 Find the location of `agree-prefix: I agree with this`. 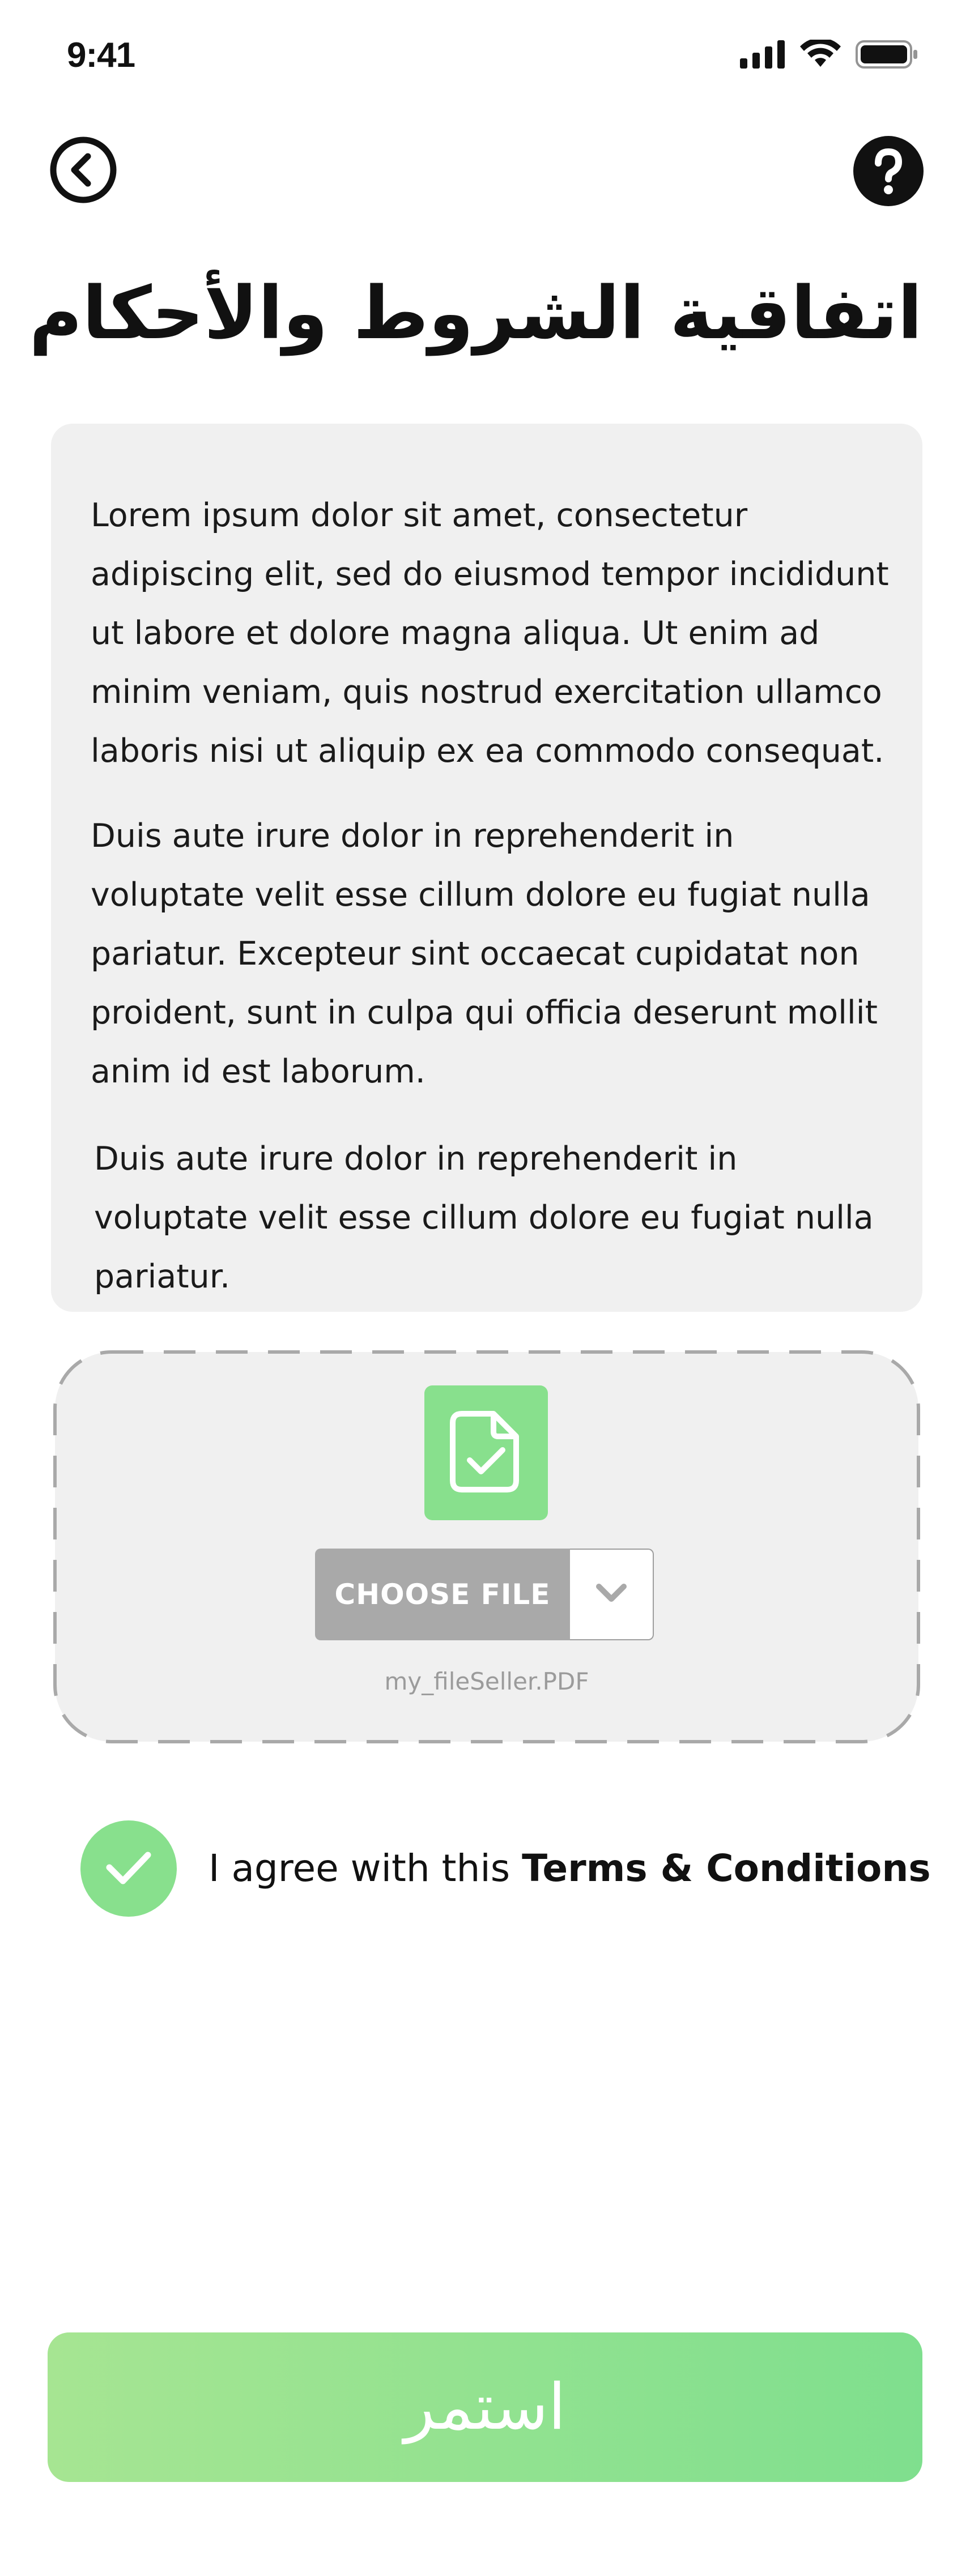

agree-prefix: I agree with this is located at coordinates (365, 1868).